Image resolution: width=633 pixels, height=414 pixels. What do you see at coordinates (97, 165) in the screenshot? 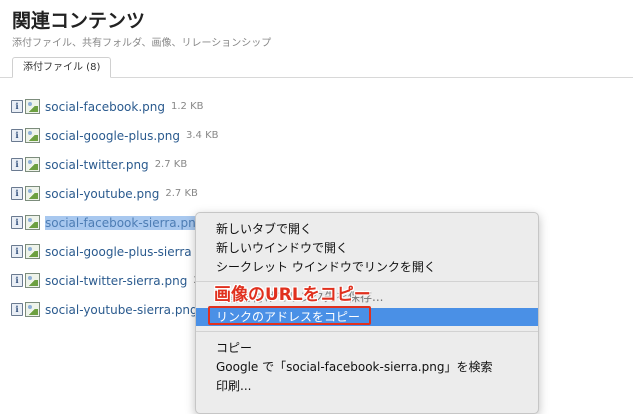
I see `file-link: social-twitter.png` at bounding box center [97, 165].